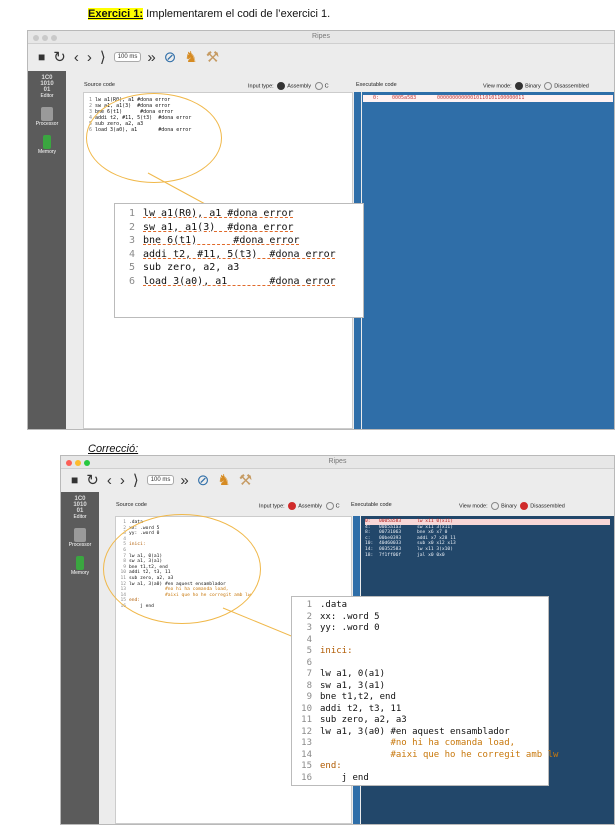 This screenshot has height=832, width=615. I want to click on code-line: 4 addi t2, #11, 5(t3) #dona error, so click(239, 255).